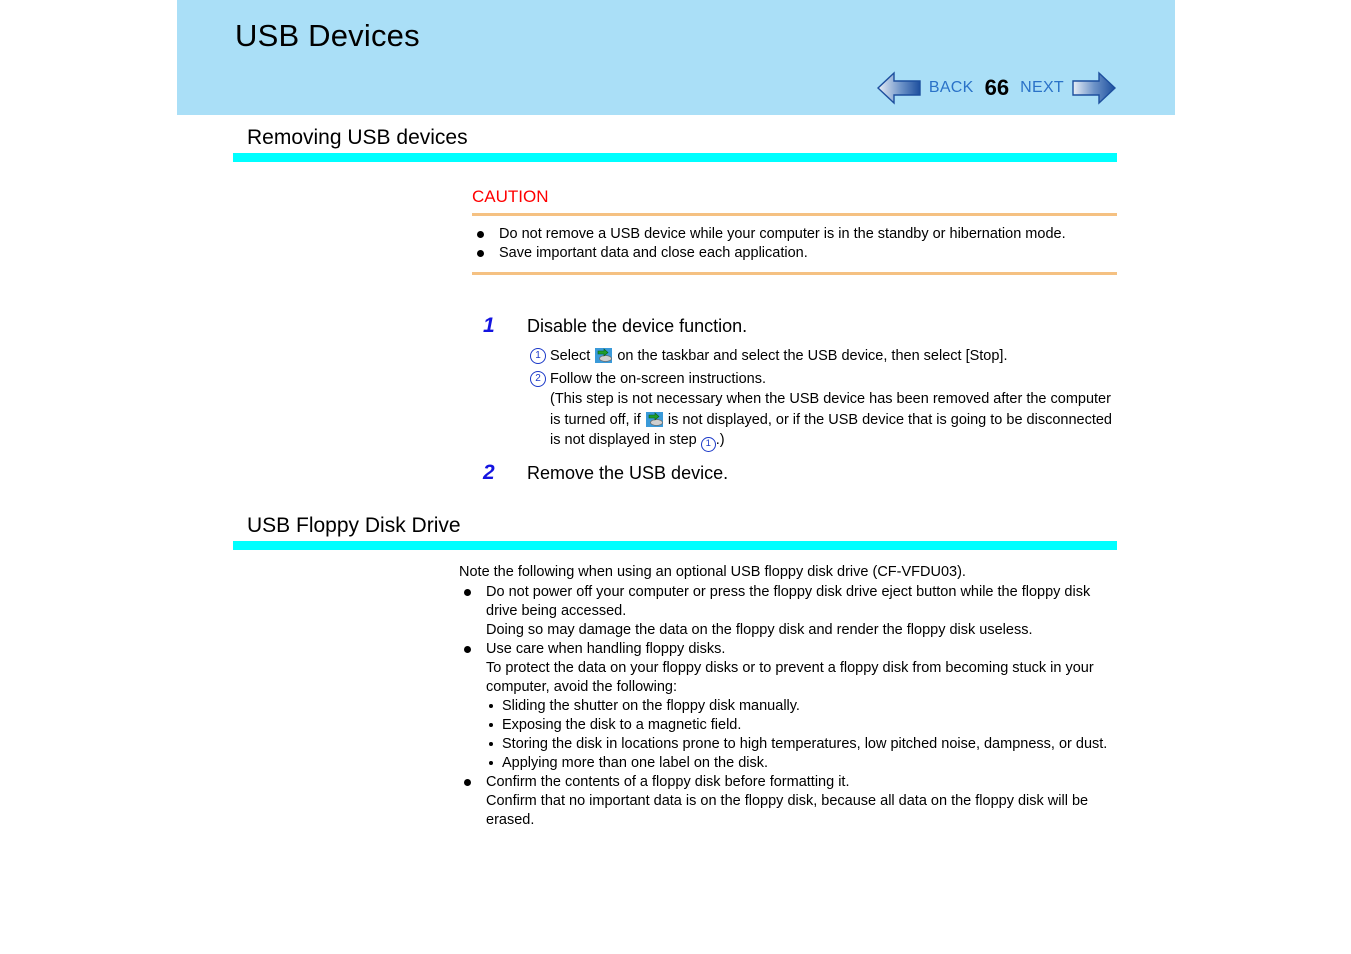 The image size is (1351, 954). Describe the element at coordinates (538, 378) in the screenshot. I see `circled-number-2-icon: 2` at that location.